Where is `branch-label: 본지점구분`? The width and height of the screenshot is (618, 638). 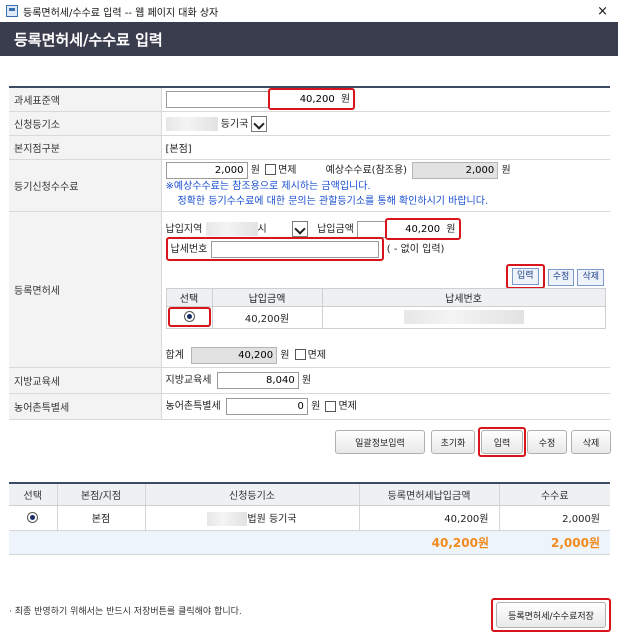
branch-label: 본지점구분 is located at coordinates (85, 147).